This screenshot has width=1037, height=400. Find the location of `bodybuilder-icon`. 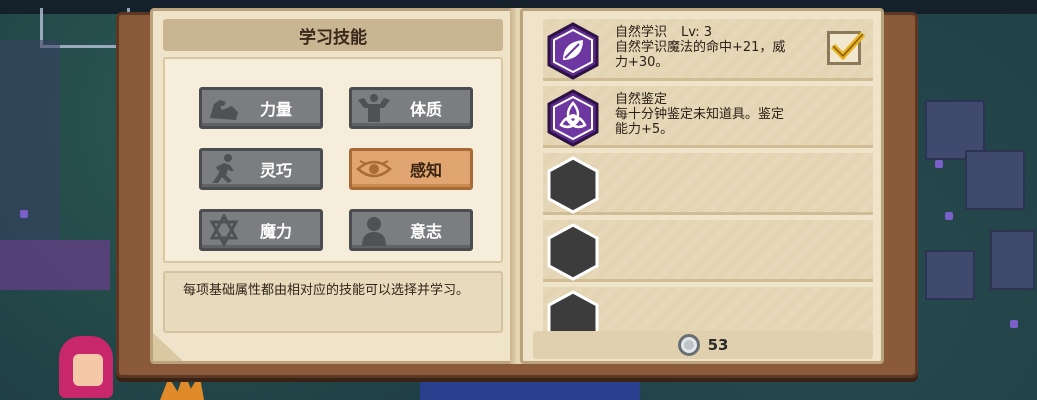

bodybuilder-icon is located at coordinates (374, 108).